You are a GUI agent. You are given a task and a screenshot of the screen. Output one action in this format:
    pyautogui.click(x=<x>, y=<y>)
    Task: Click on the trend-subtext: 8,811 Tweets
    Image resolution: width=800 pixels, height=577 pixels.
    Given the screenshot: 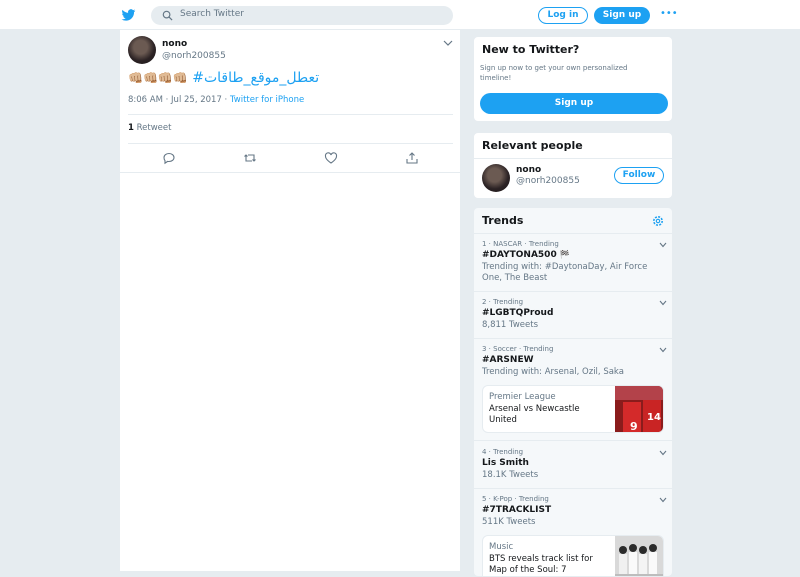 What is the action you would take?
    pyautogui.click(x=510, y=325)
    